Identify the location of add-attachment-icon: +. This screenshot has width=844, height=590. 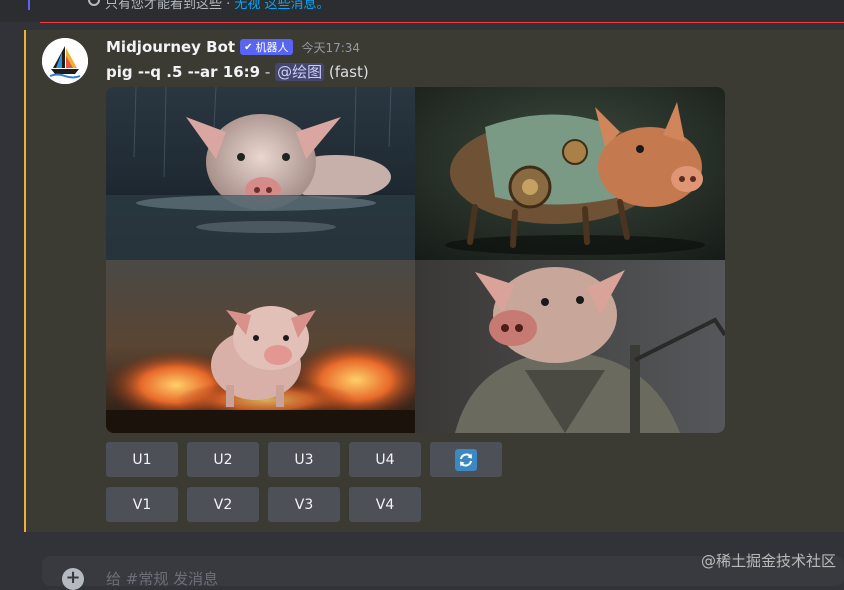
(73, 579).